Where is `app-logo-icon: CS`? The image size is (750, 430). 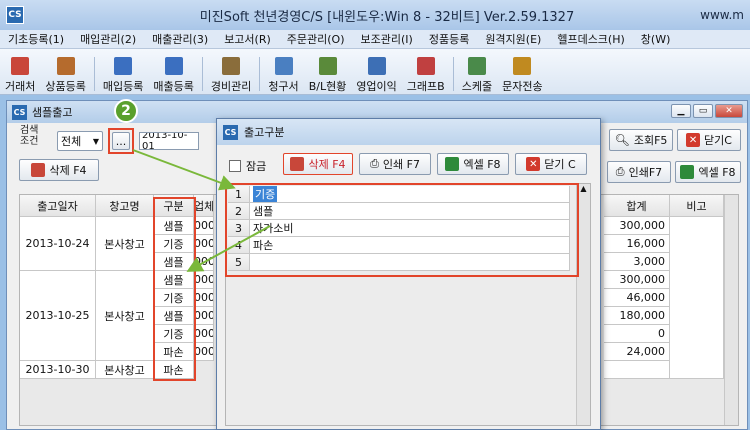 app-logo-icon: CS is located at coordinates (15, 15).